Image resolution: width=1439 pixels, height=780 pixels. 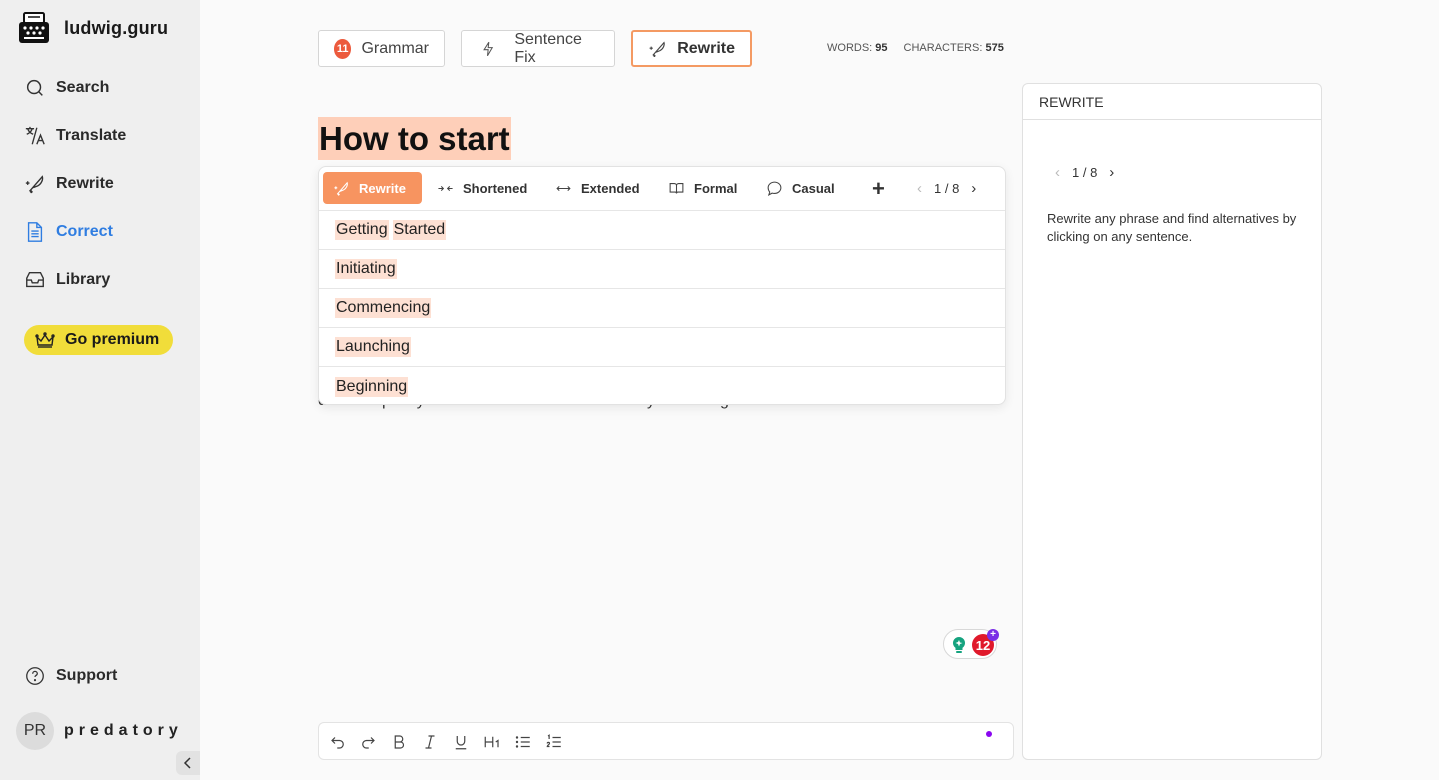 I want to click on go-premium-button: Go premium, so click(x=98, y=340).